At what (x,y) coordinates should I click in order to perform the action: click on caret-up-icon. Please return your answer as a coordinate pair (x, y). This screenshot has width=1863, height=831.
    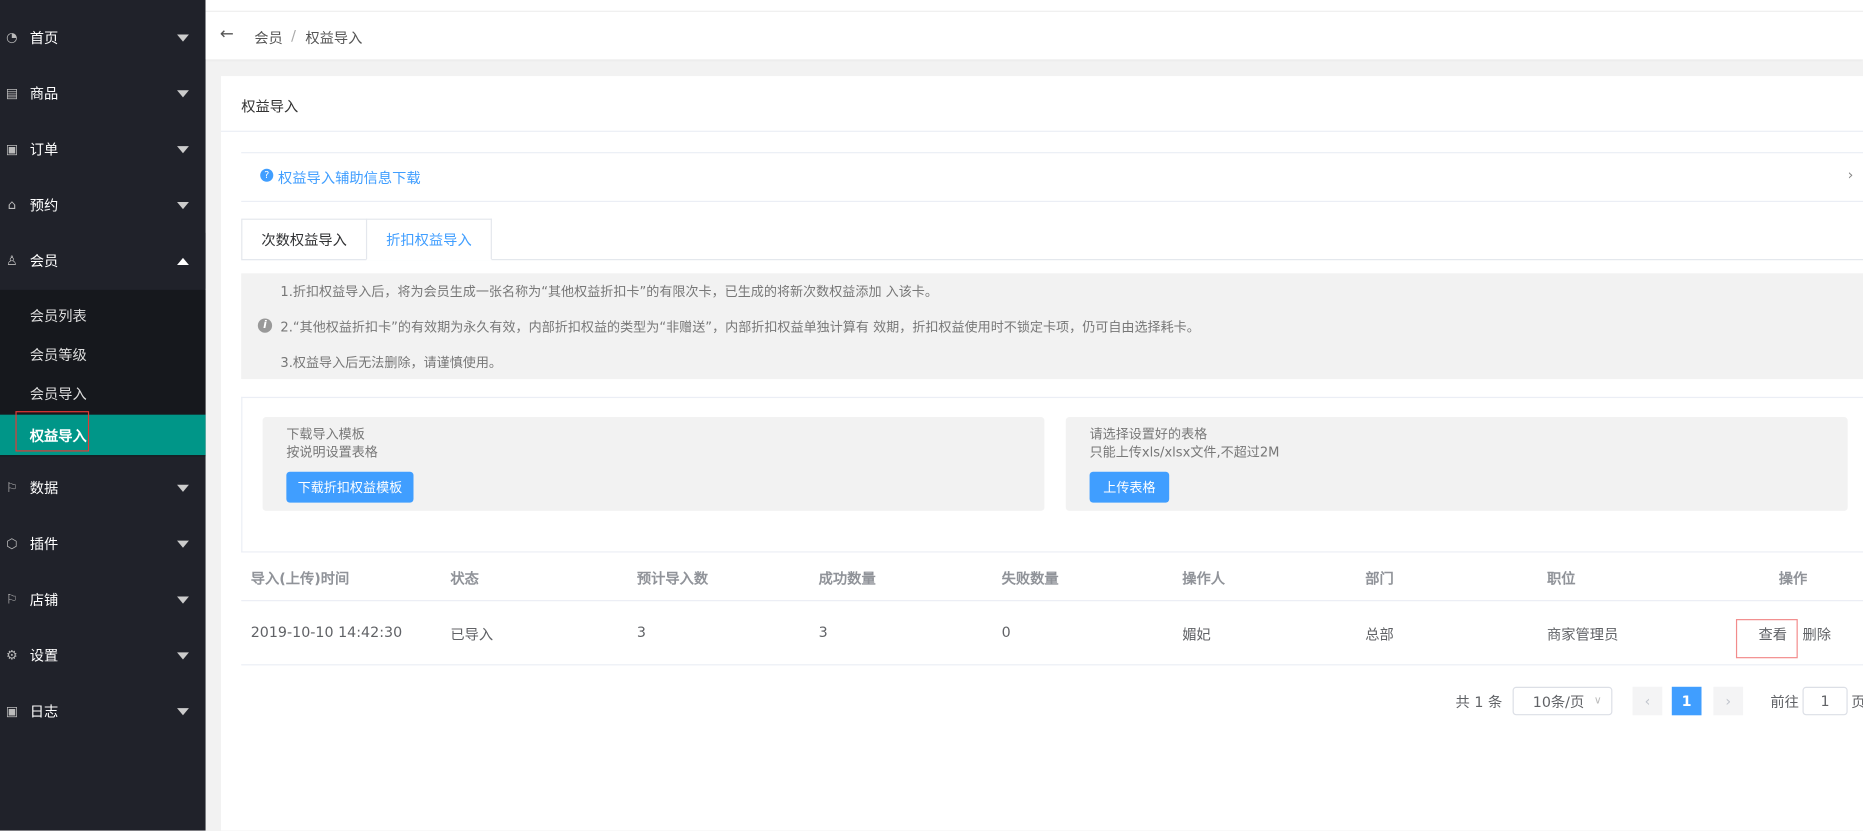
    Looking at the image, I should click on (183, 261).